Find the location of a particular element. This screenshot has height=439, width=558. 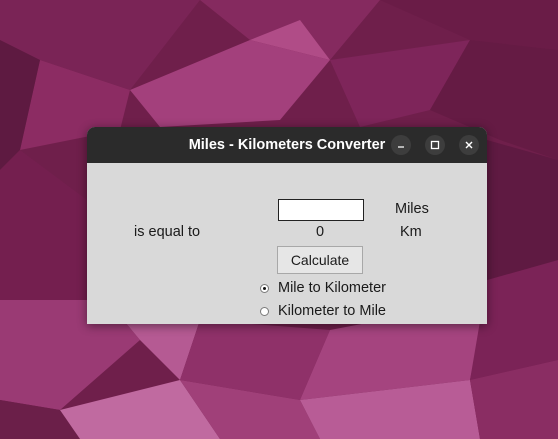

close-button is located at coordinates (469, 145).